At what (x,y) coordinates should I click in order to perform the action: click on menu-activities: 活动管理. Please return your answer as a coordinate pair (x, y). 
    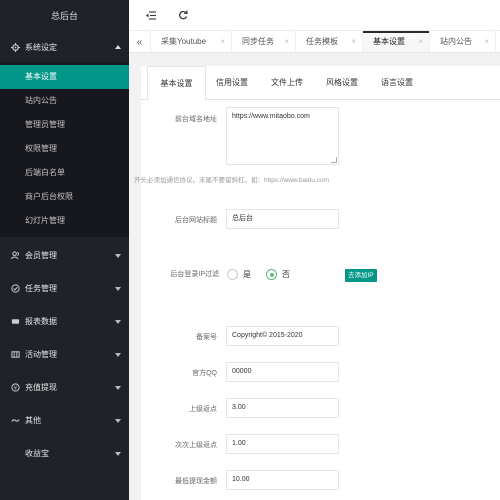
    Looking at the image, I should click on (64, 354).